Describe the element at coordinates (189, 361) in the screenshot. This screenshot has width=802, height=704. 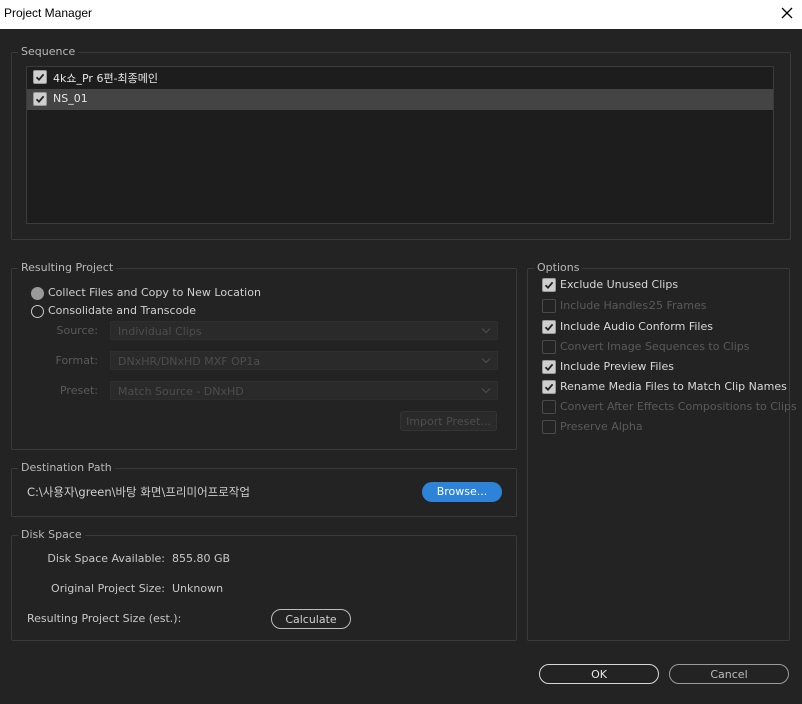
I see `format-value: DNxHR/DNxHD MXF OP1a` at that location.